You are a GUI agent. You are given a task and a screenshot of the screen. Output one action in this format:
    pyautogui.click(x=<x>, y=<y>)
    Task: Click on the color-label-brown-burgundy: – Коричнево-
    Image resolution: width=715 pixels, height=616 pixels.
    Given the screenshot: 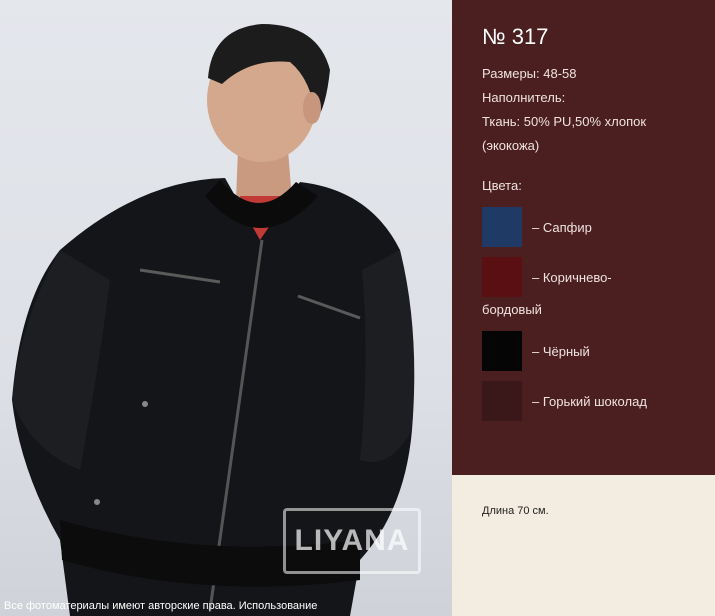 What is the action you would take?
    pyautogui.click(x=572, y=277)
    